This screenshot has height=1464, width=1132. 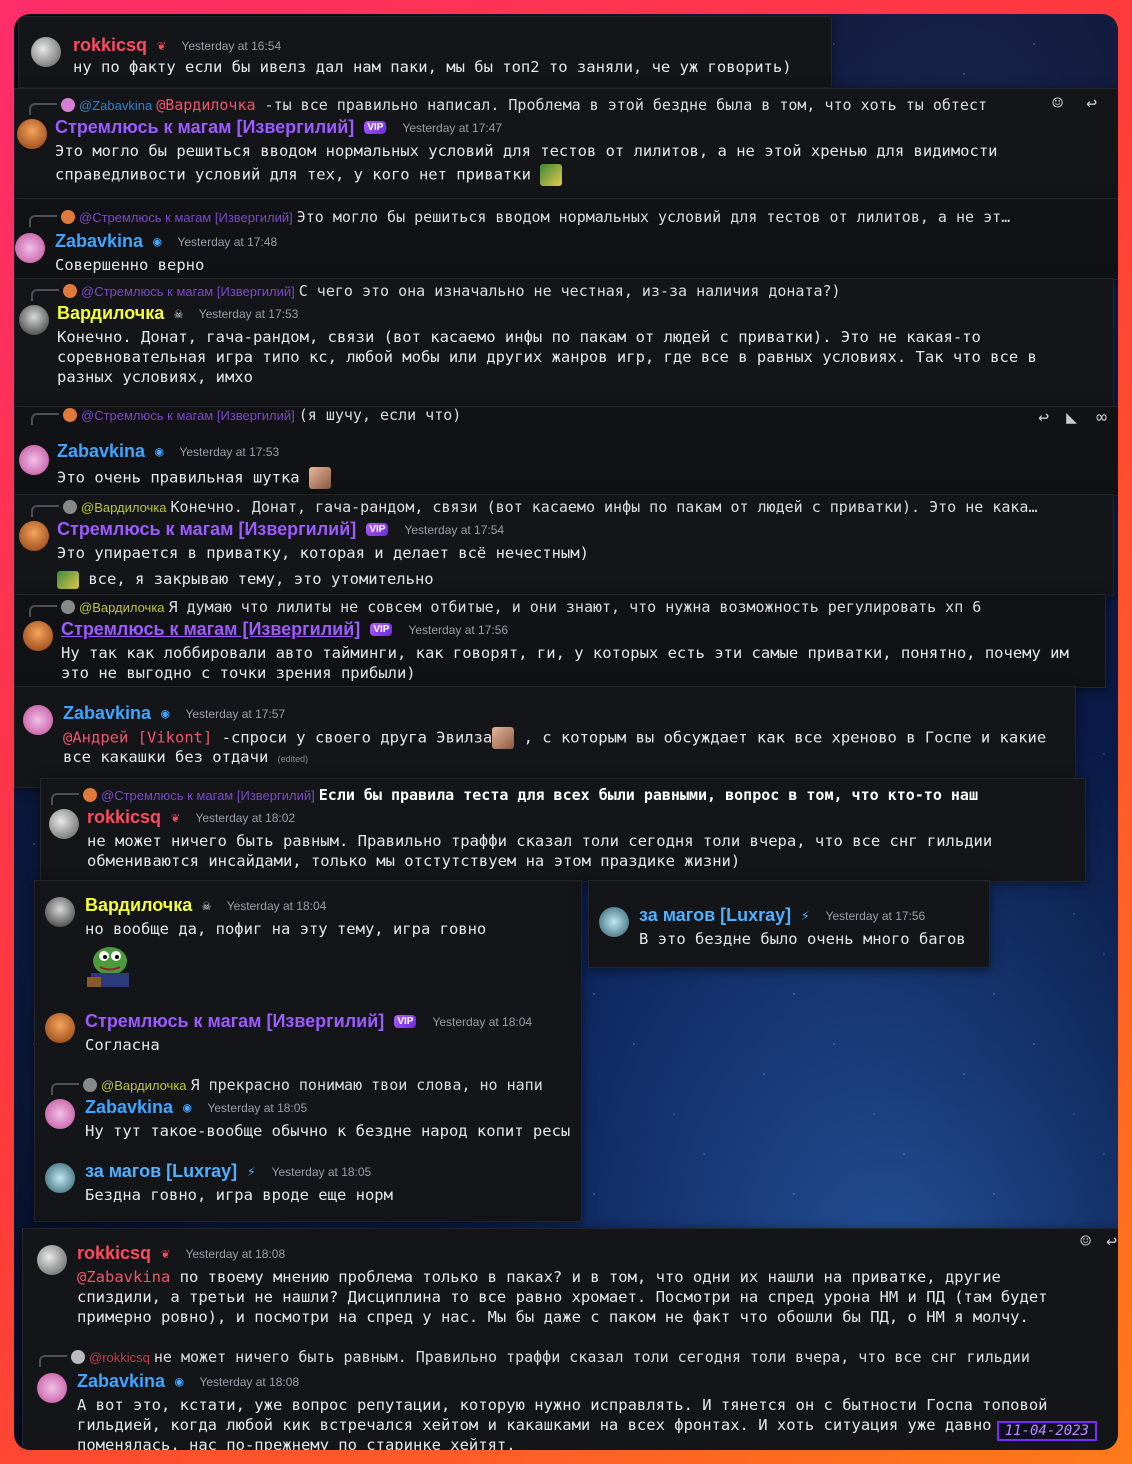 I want to click on reply-text: (я шучу, если что), so click(x=380, y=415).